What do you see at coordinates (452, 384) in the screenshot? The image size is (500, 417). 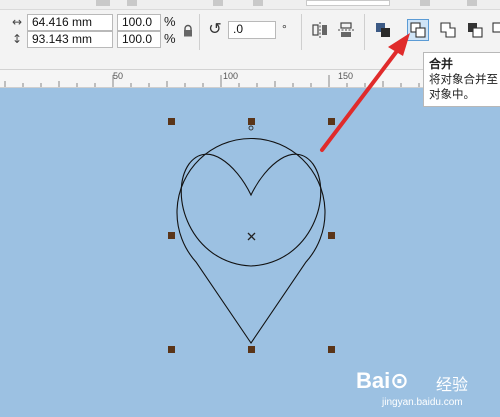 I see `watermark-text: 经验` at bounding box center [452, 384].